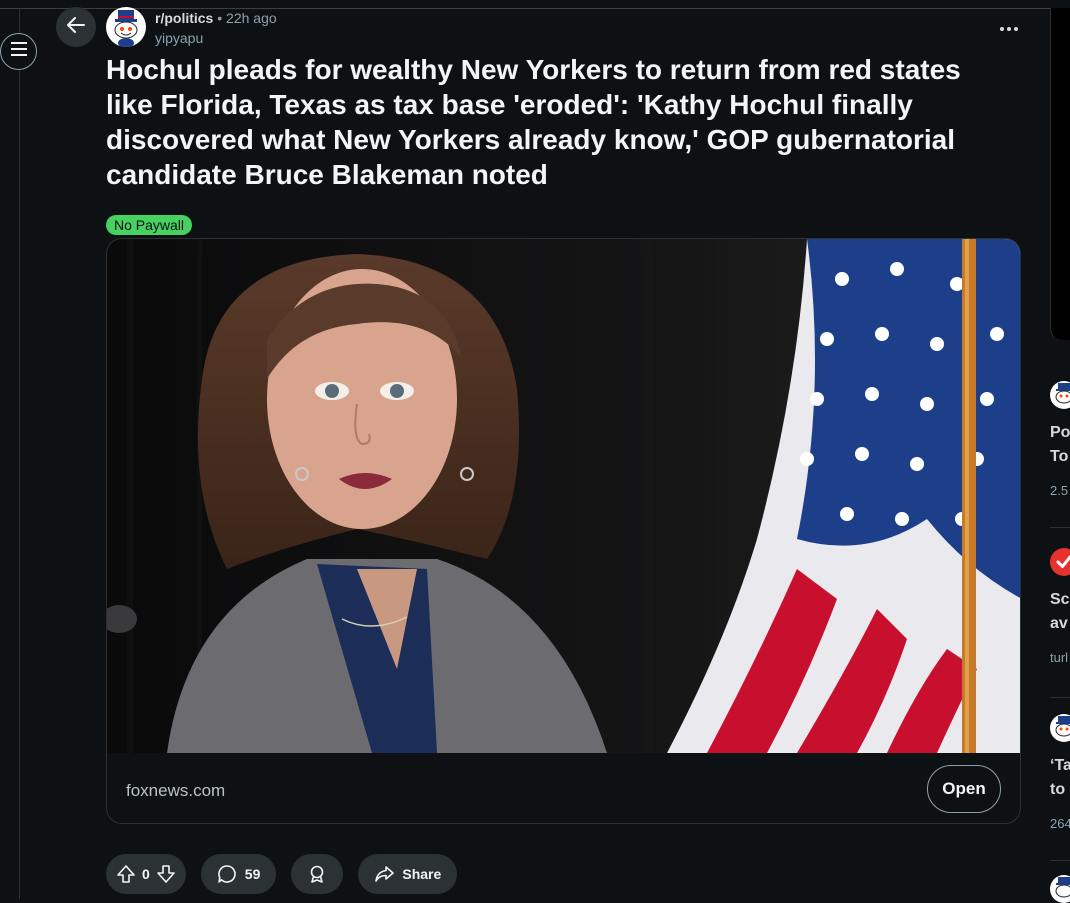 Image resolution: width=1070 pixels, height=903 pixels. I want to click on vote-count: 0, so click(146, 874).